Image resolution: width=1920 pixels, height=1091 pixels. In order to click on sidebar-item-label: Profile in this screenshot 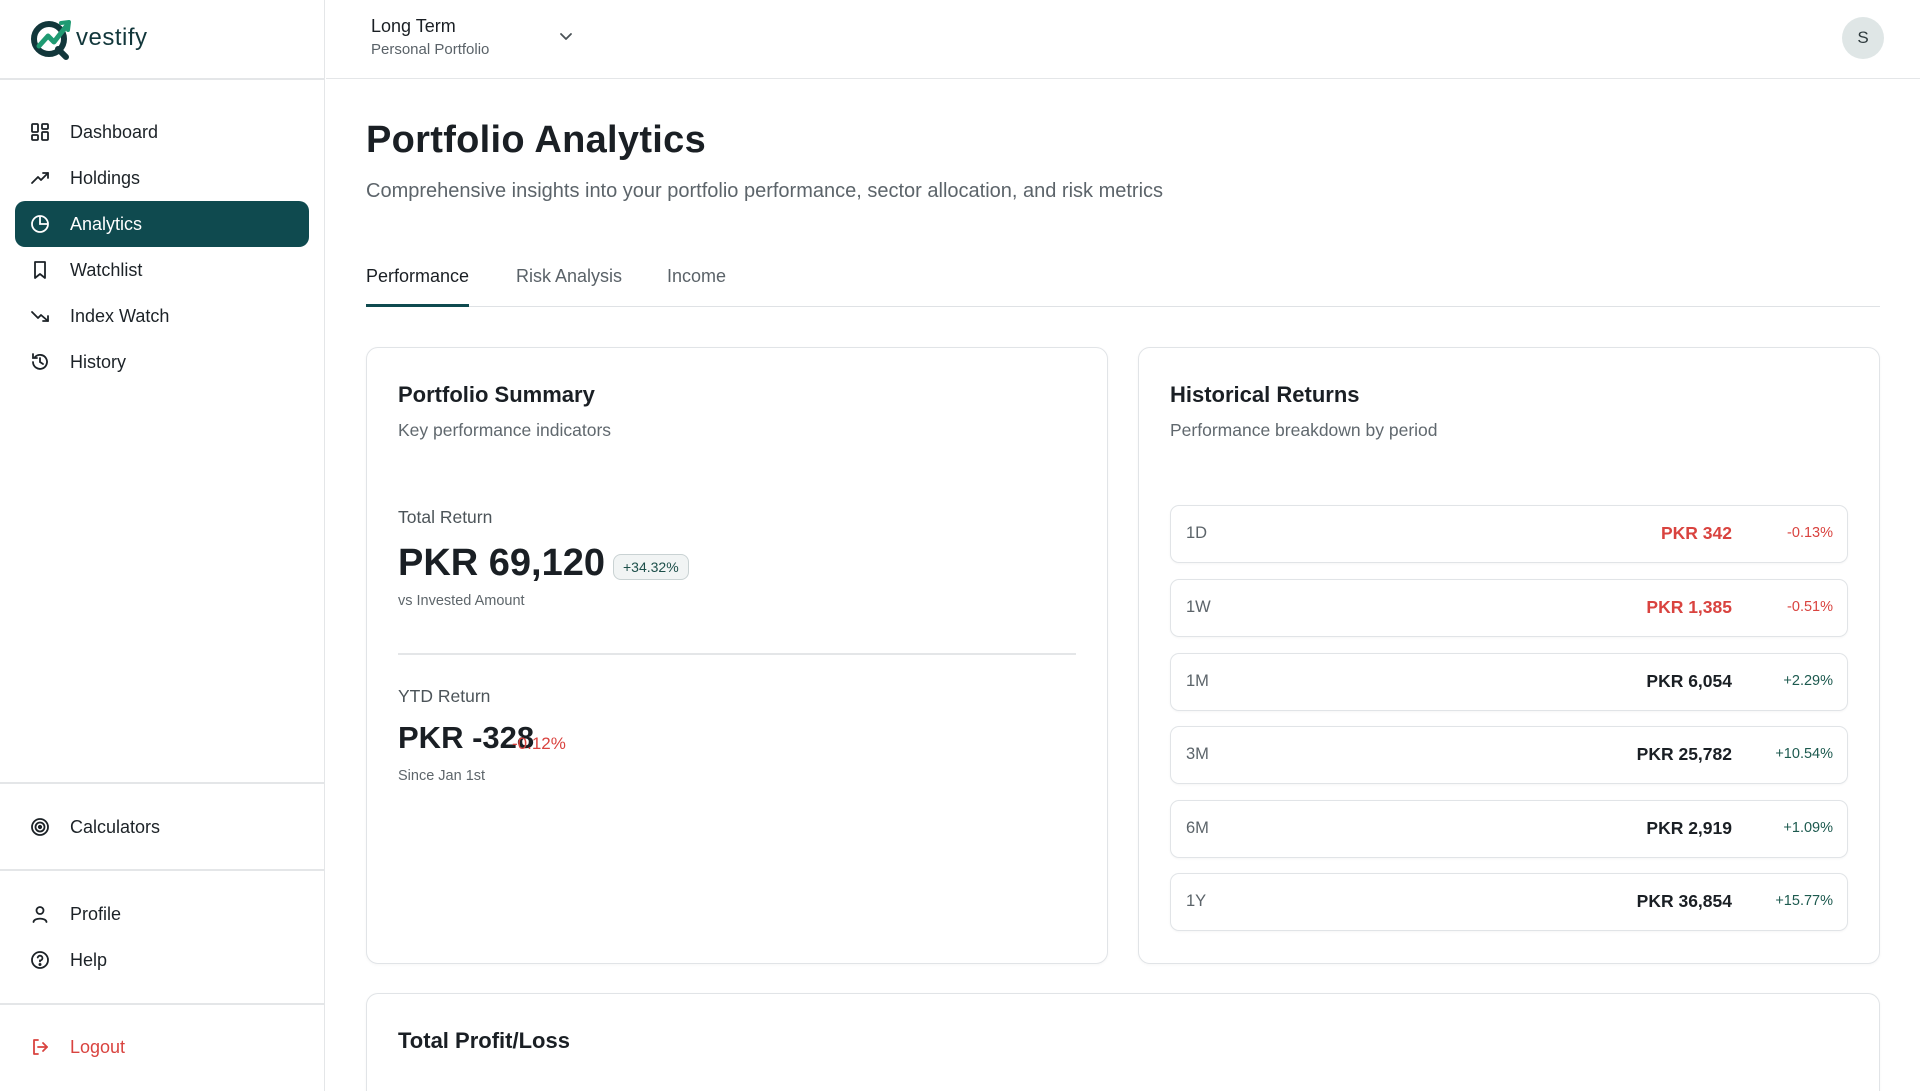, I will do `click(96, 913)`.